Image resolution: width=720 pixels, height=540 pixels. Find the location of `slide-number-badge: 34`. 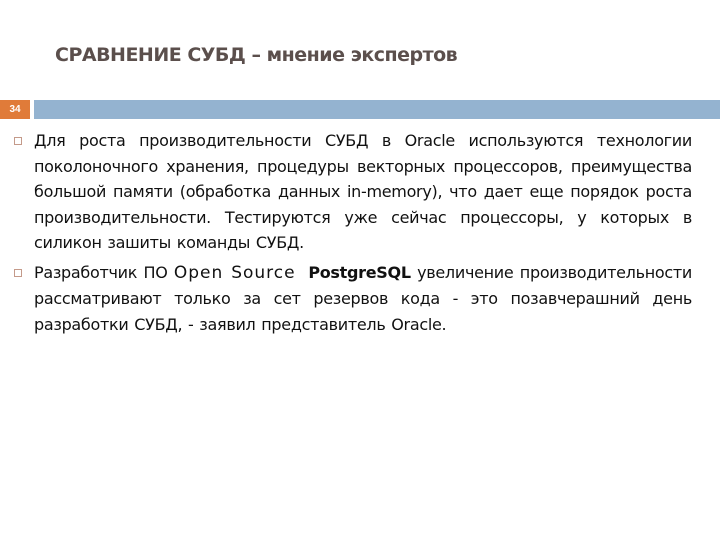

slide-number-badge: 34 is located at coordinates (15, 109).